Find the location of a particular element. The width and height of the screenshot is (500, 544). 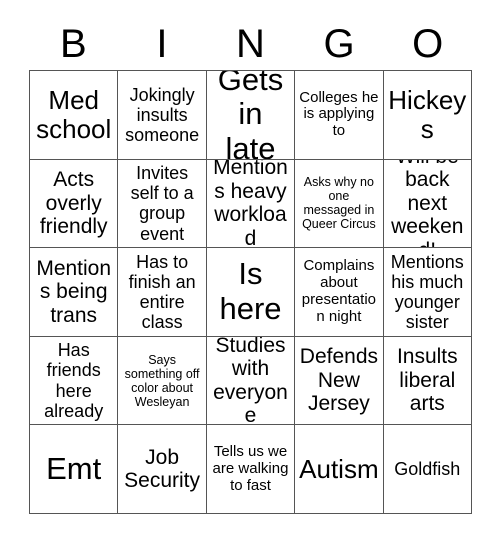

bingo-cell: Insults liberal arts is located at coordinates (427, 381).